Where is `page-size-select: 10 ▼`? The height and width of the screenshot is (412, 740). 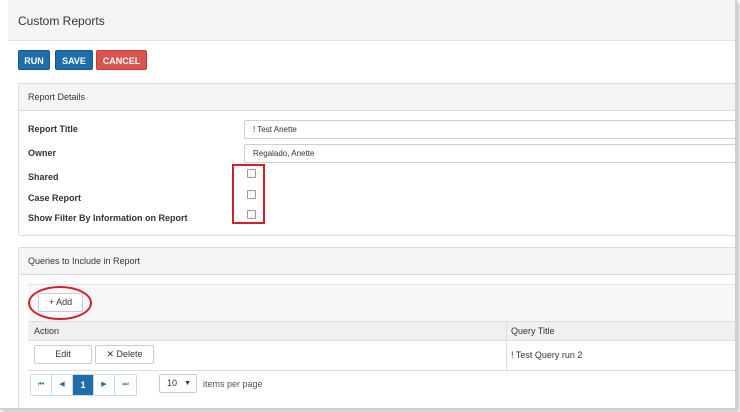
page-size-select: 10 ▼ is located at coordinates (178, 383).